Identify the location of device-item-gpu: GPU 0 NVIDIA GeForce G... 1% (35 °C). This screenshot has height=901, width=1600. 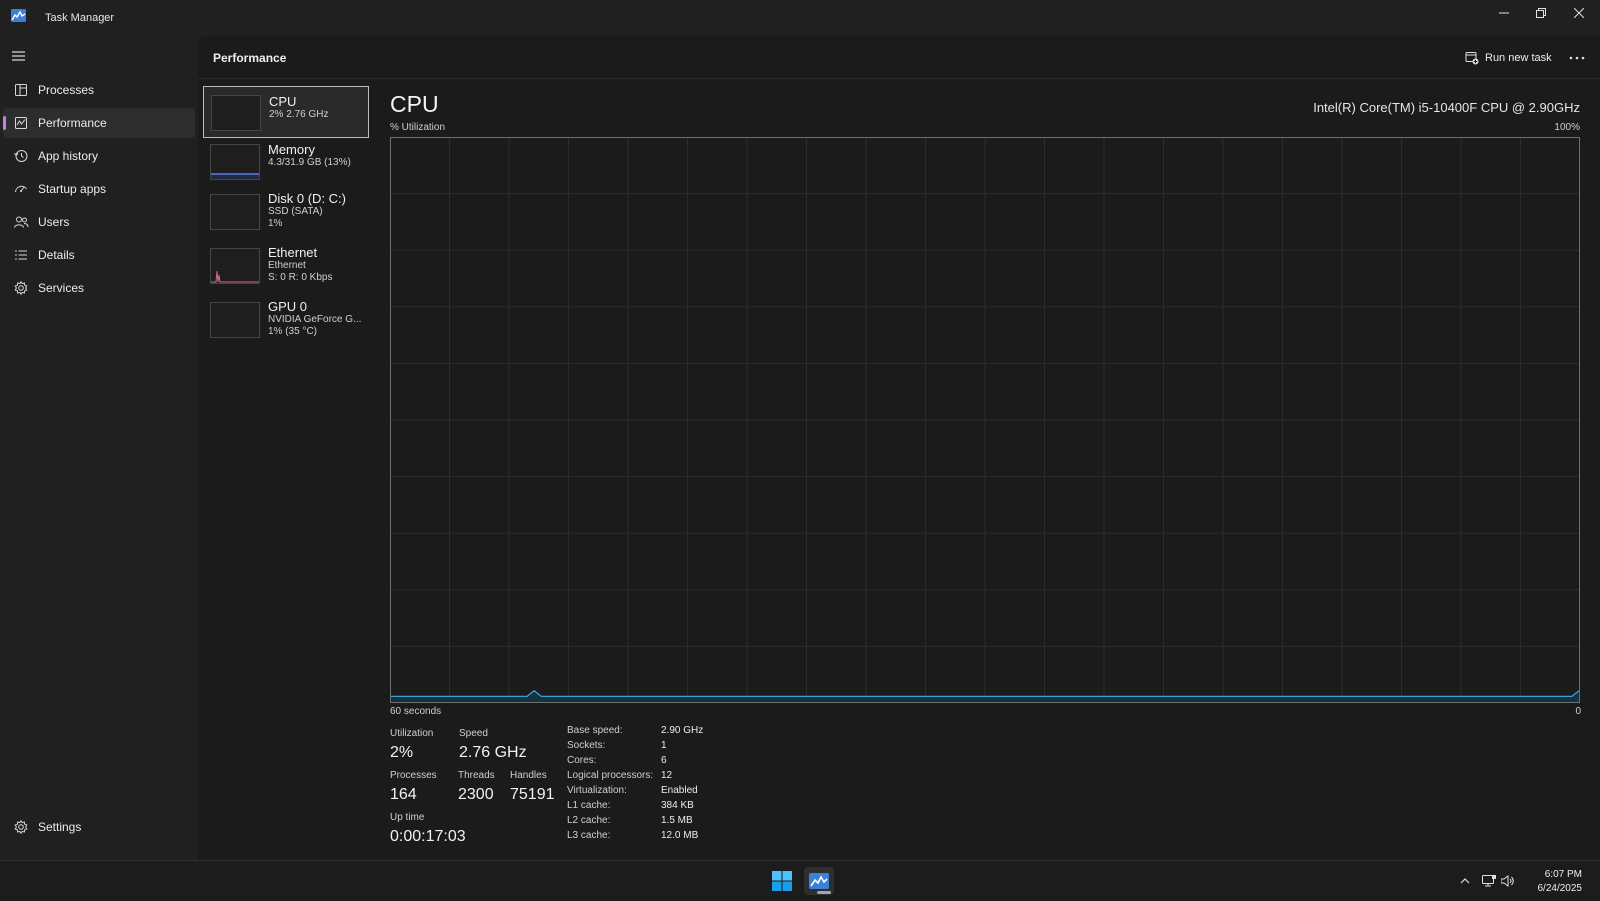
(286, 320).